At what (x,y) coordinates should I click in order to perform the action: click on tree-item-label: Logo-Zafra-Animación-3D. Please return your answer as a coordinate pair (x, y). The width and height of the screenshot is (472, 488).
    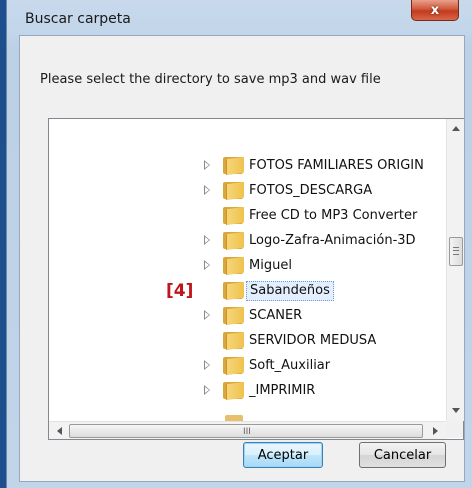
    Looking at the image, I should click on (332, 240).